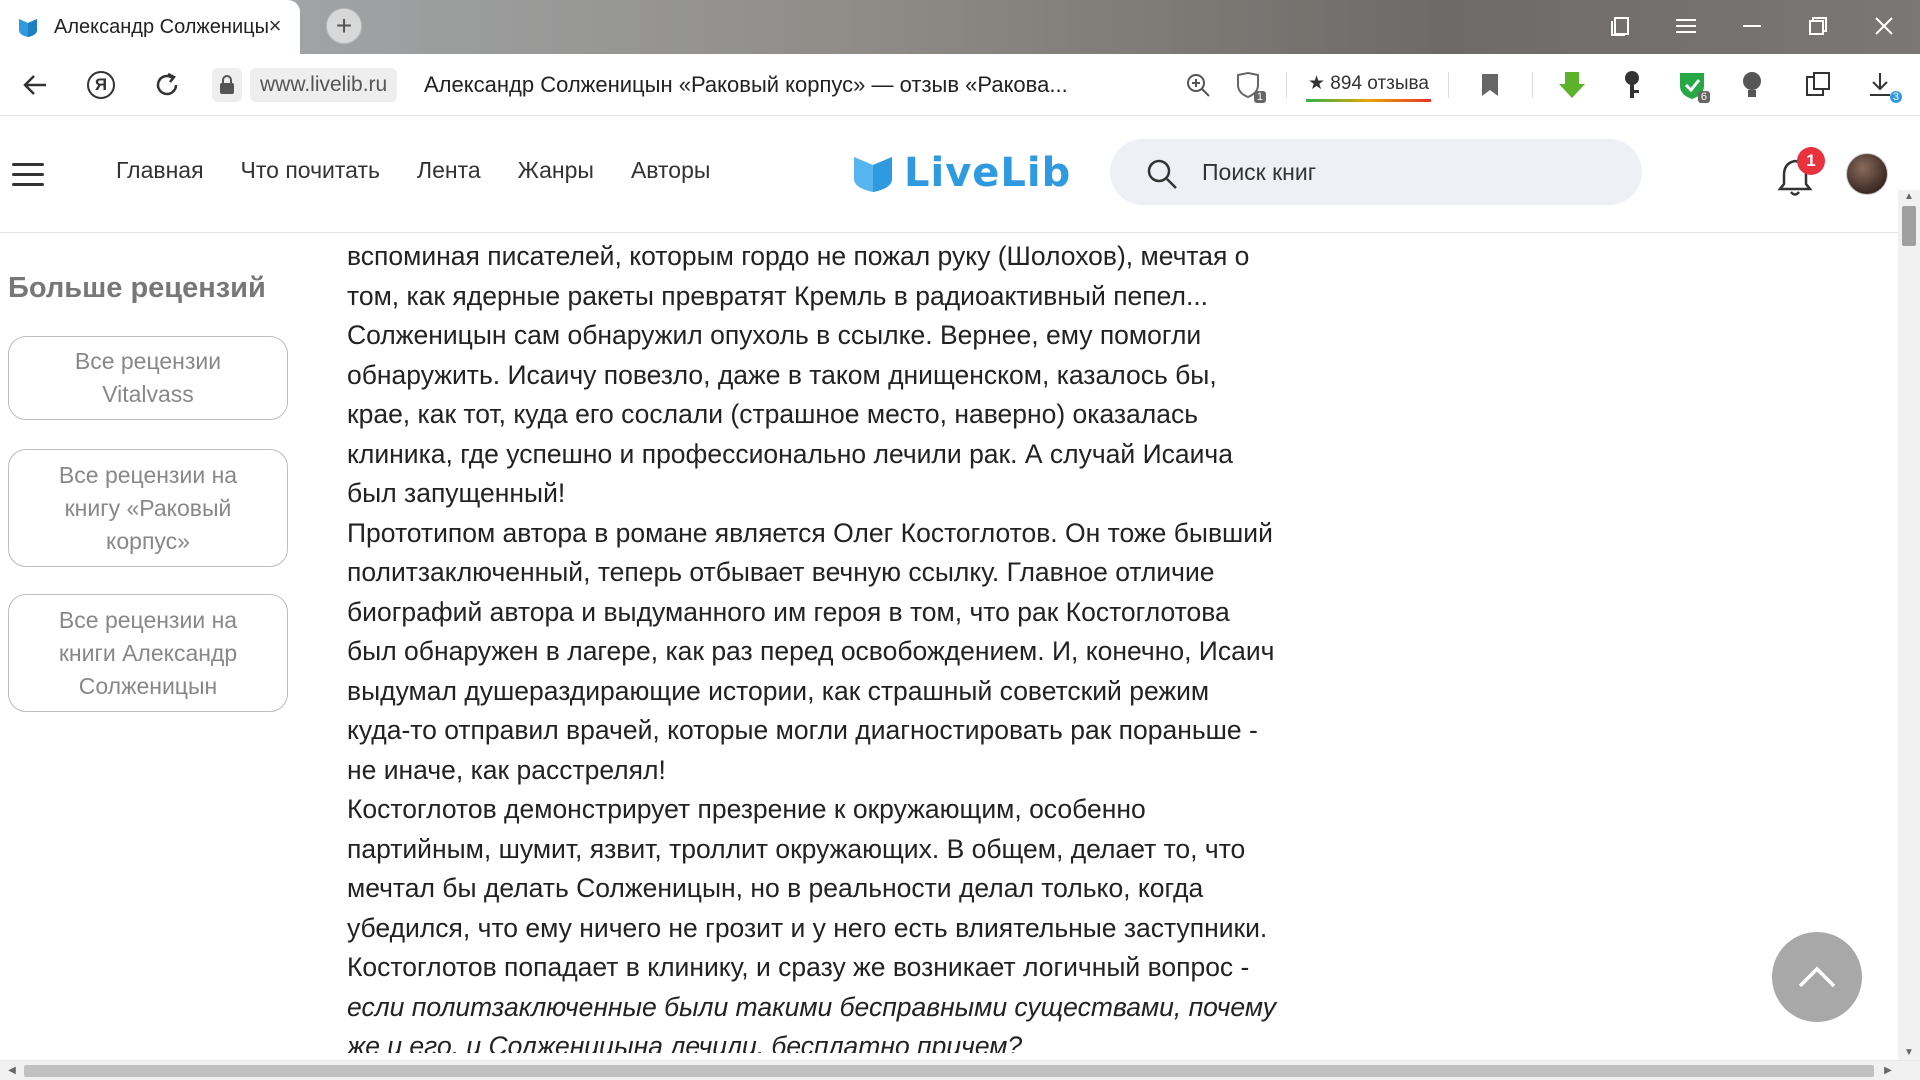 Image resolution: width=1920 pixels, height=1080 pixels. I want to click on search-box, so click(1376, 172).